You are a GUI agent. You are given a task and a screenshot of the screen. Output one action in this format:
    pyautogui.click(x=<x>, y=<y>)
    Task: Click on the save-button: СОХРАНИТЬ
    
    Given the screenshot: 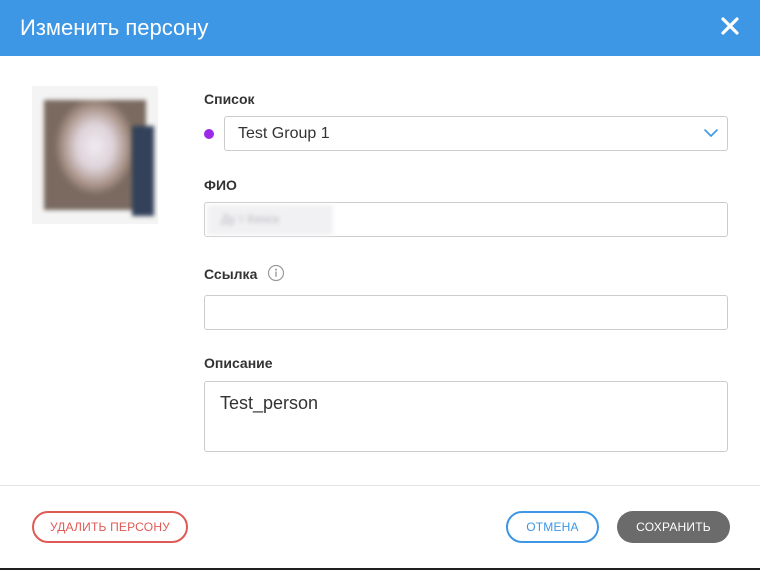 What is the action you would take?
    pyautogui.click(x=673, y=527)
    